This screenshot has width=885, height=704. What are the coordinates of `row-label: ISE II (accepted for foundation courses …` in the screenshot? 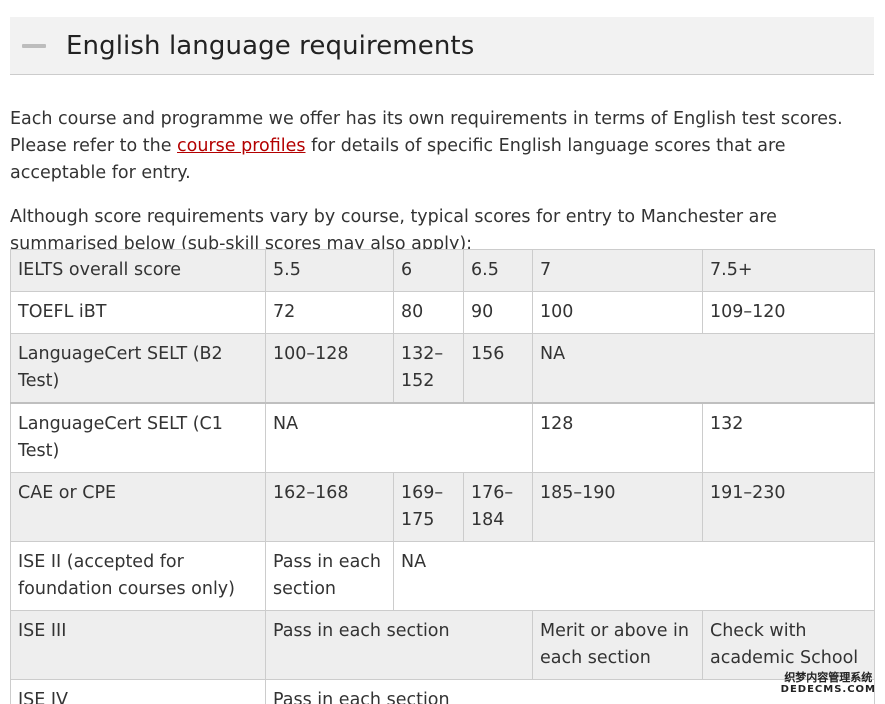 It's located at (138, 576).